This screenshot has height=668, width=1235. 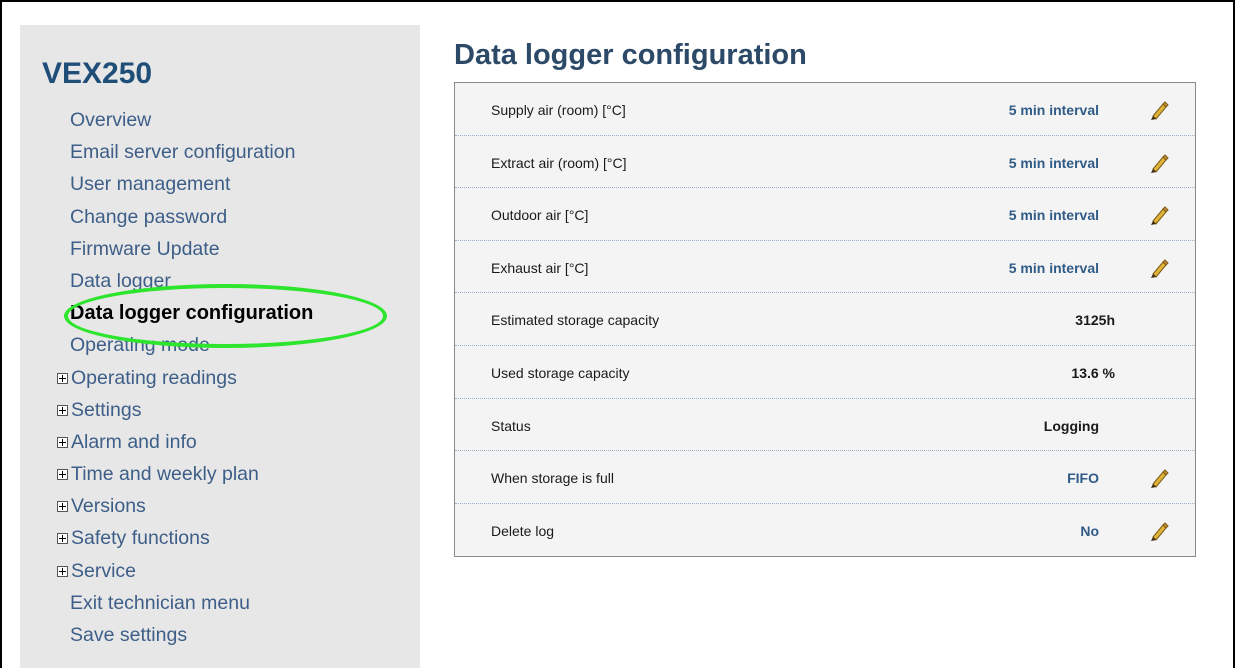 What do you see at coordinates (191, 285) in the screenshot?
I see `sidebar-item-data-logger: Data logger` at bounding box center [191, 285].